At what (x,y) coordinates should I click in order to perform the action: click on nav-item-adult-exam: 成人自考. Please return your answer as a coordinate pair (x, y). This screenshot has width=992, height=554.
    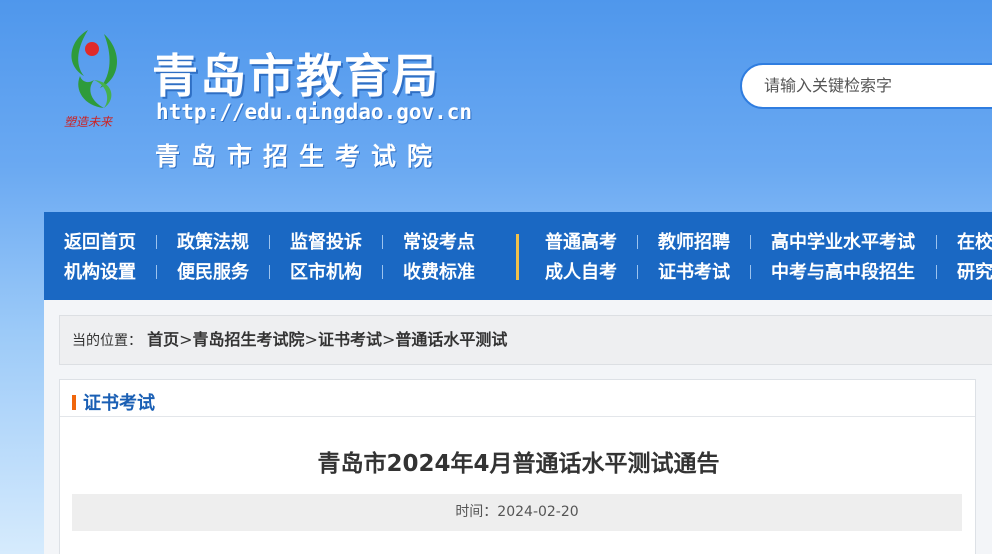
    Looking at the image, I should click on (581, 273).